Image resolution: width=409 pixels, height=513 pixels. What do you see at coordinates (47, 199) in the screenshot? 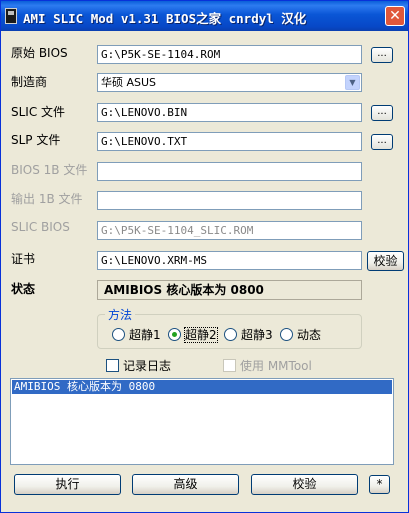
I see `output-1b-file-label: 输出 1B 文件` at bounding box center [47, 199].